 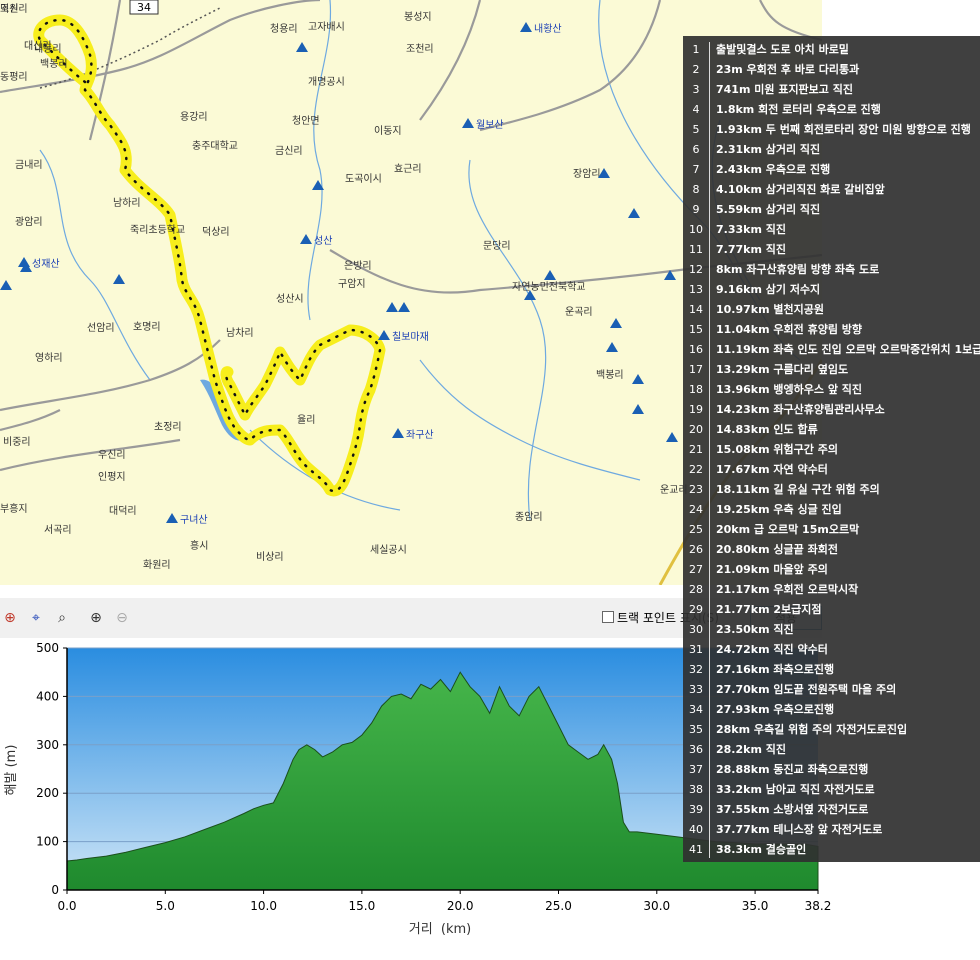 What do you see at coordinates (696, 529) in the screenshot?
I see `route-item-number: 25` at bounding box center [696, 529].